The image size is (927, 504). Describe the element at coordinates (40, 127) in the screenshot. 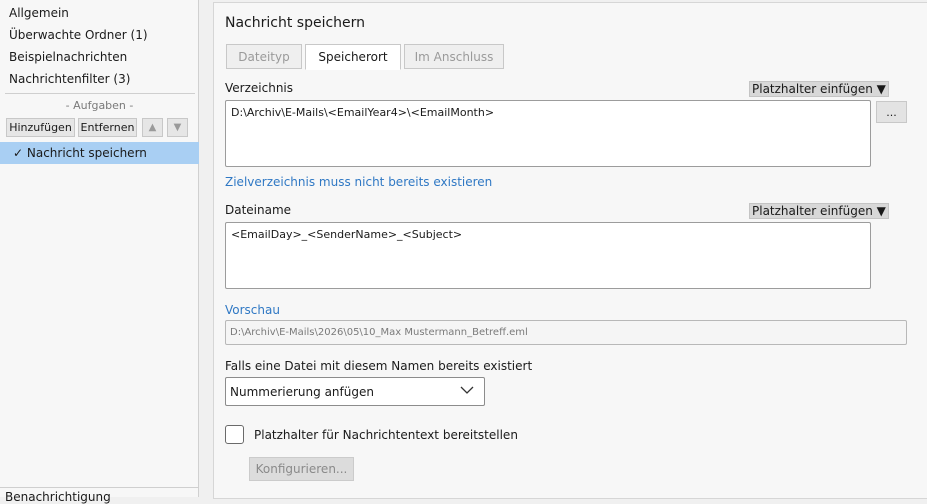

I see `add-task-button: Hinzufügen` at that location.